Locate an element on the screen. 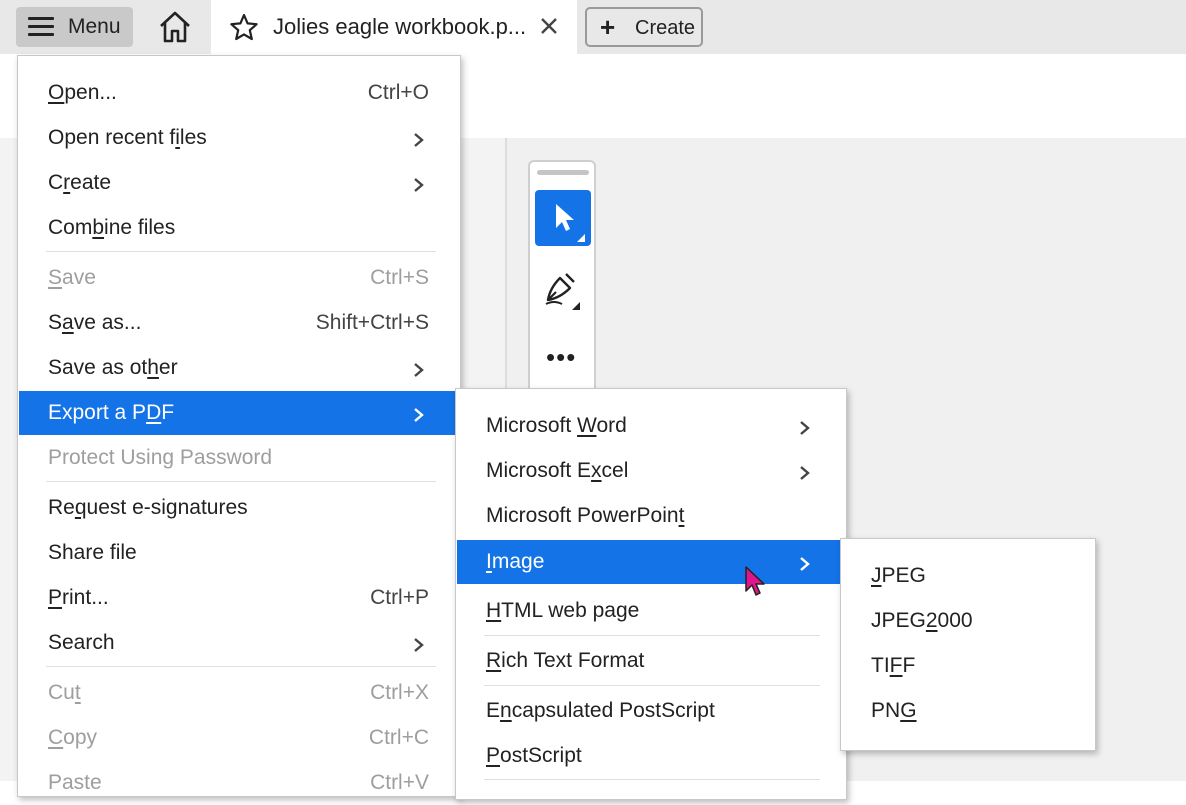  menu-item-share-file: Share file is located at coordinates (238, 553).